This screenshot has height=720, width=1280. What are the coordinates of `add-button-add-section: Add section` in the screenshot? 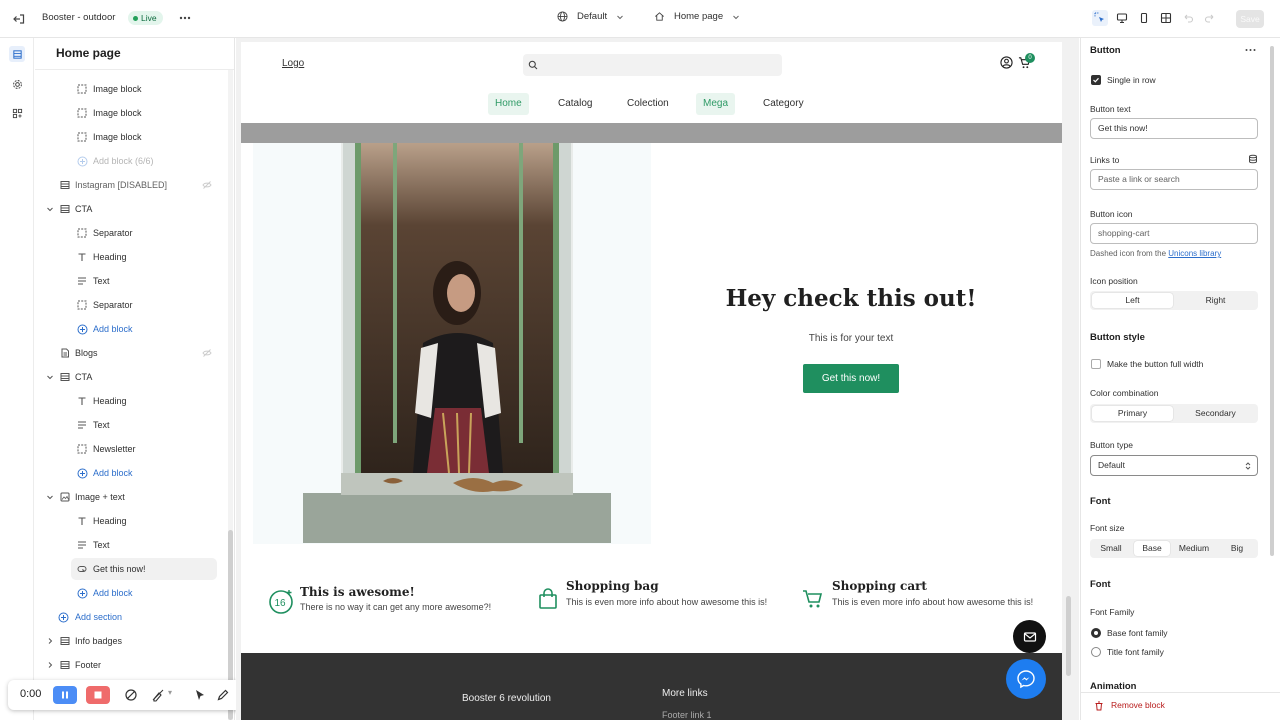 It's located at (130, 617).